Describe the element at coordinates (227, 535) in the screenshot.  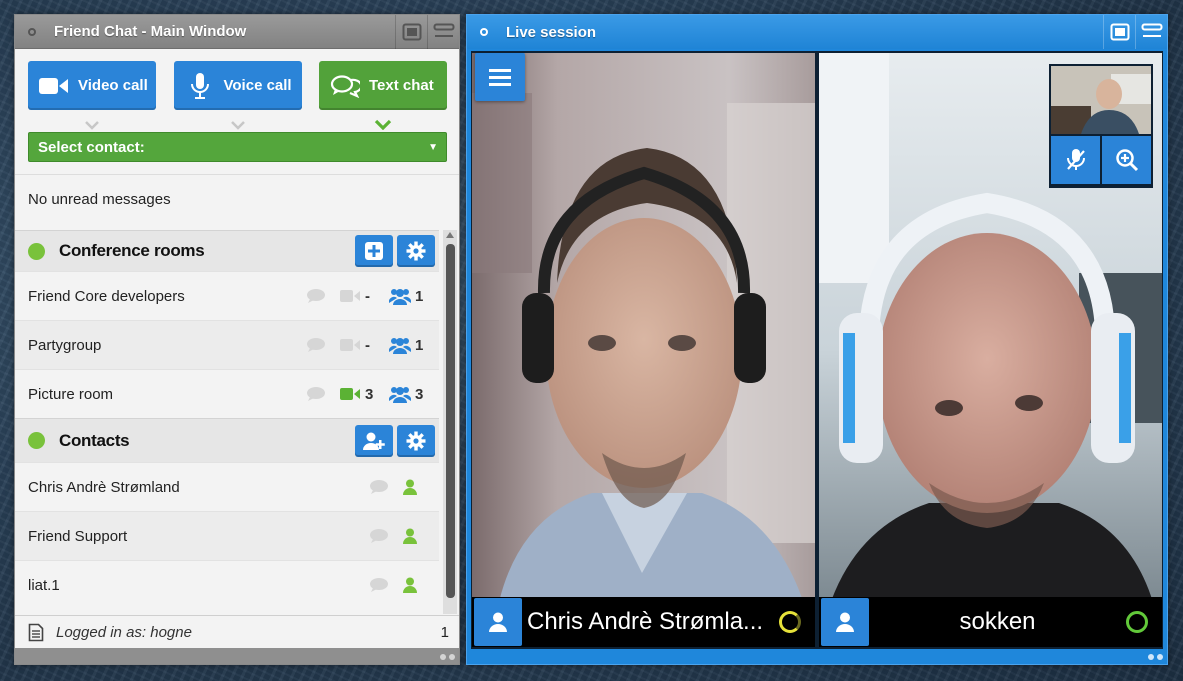
I see `contact-row: Friend Support` at that location.